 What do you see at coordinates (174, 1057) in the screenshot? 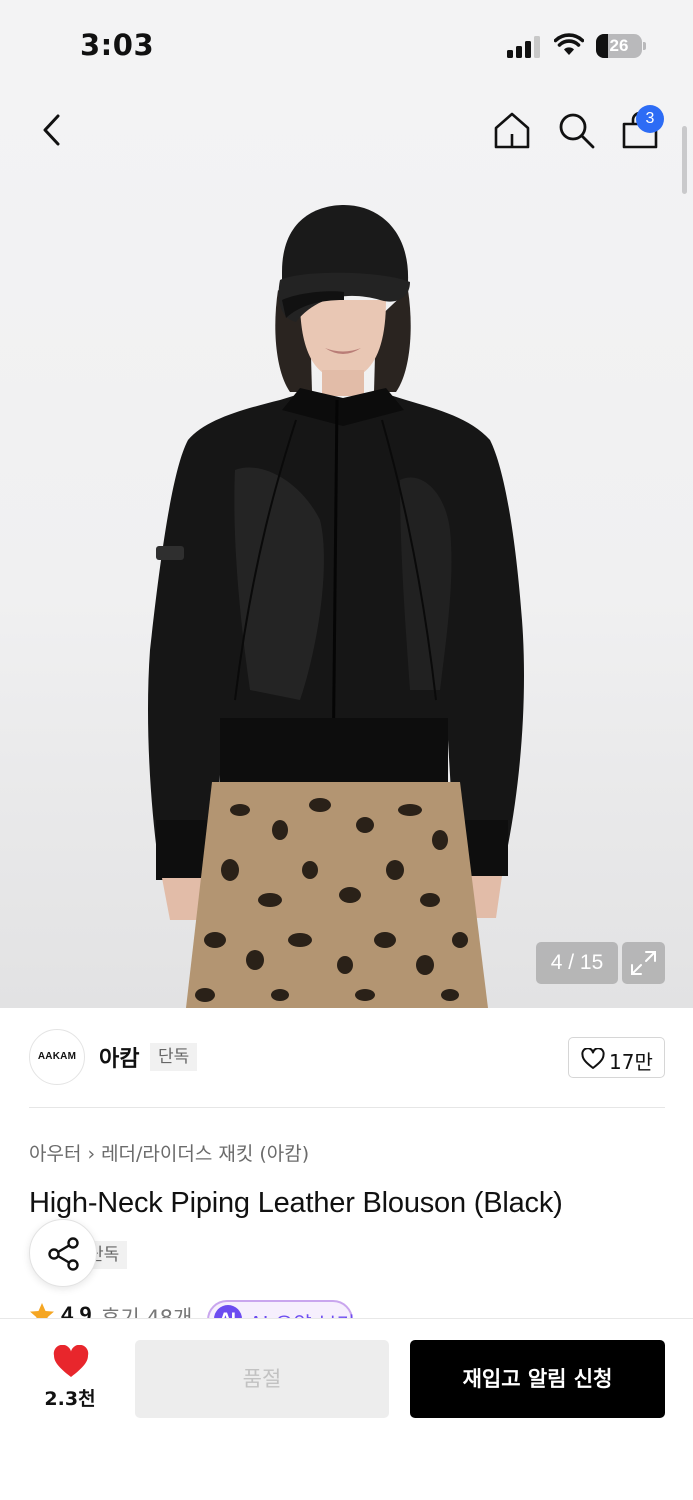
I see `exclusive-tag: 단독` at bounding box center [174, 1057].